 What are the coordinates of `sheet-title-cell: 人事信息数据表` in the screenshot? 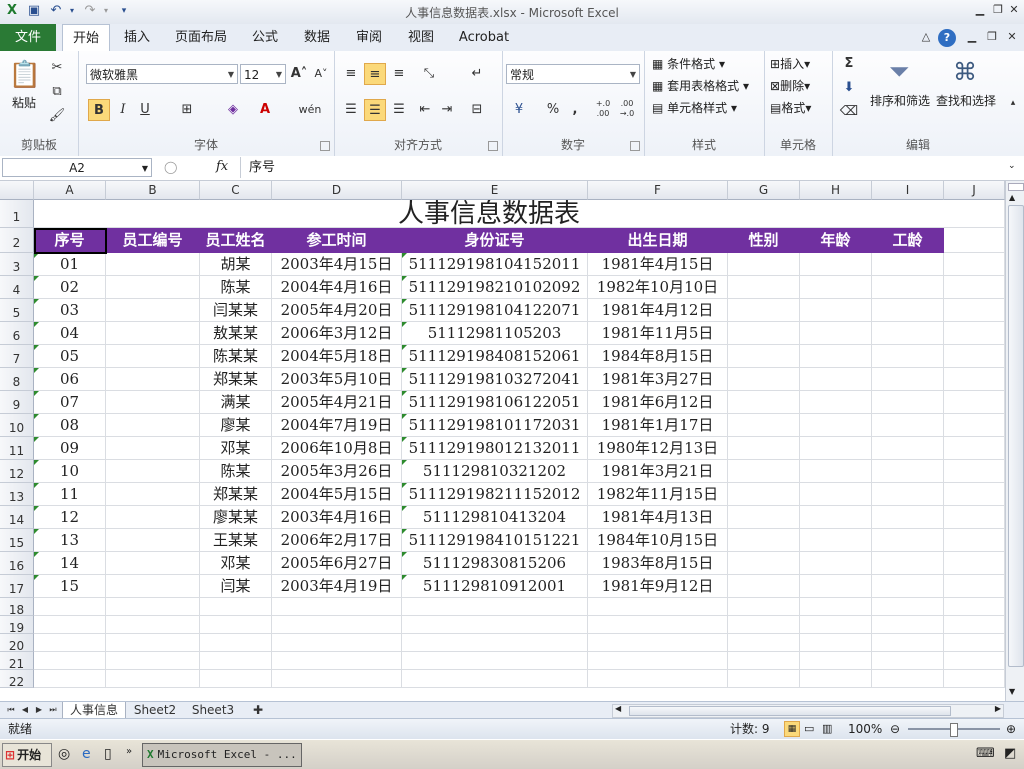 It's located at (489, 214).